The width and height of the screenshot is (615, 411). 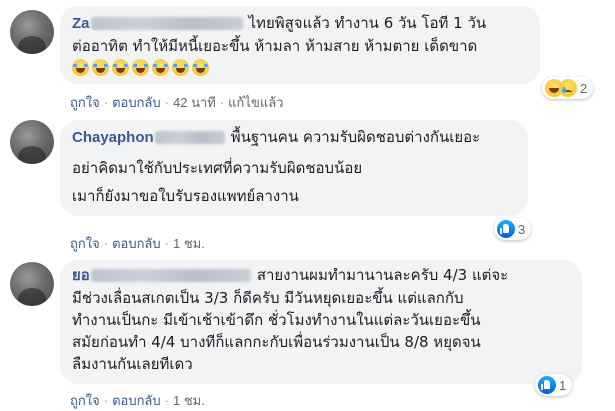 I want to click on comment-text-line: เมาก็ยังมาขอใบรับรองแพทย์ลางาน, so click(x=185, y=196).